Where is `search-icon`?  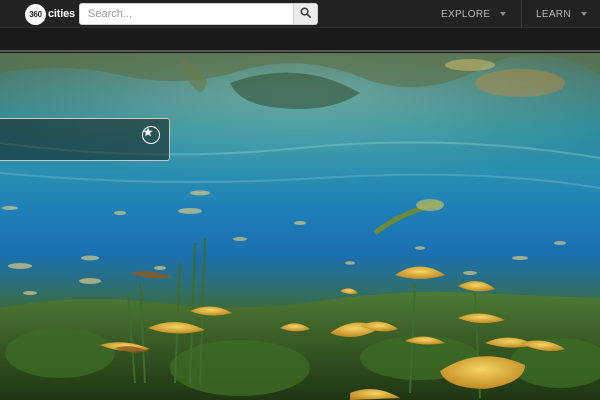
search-icon is located at coordinates (305, 14).